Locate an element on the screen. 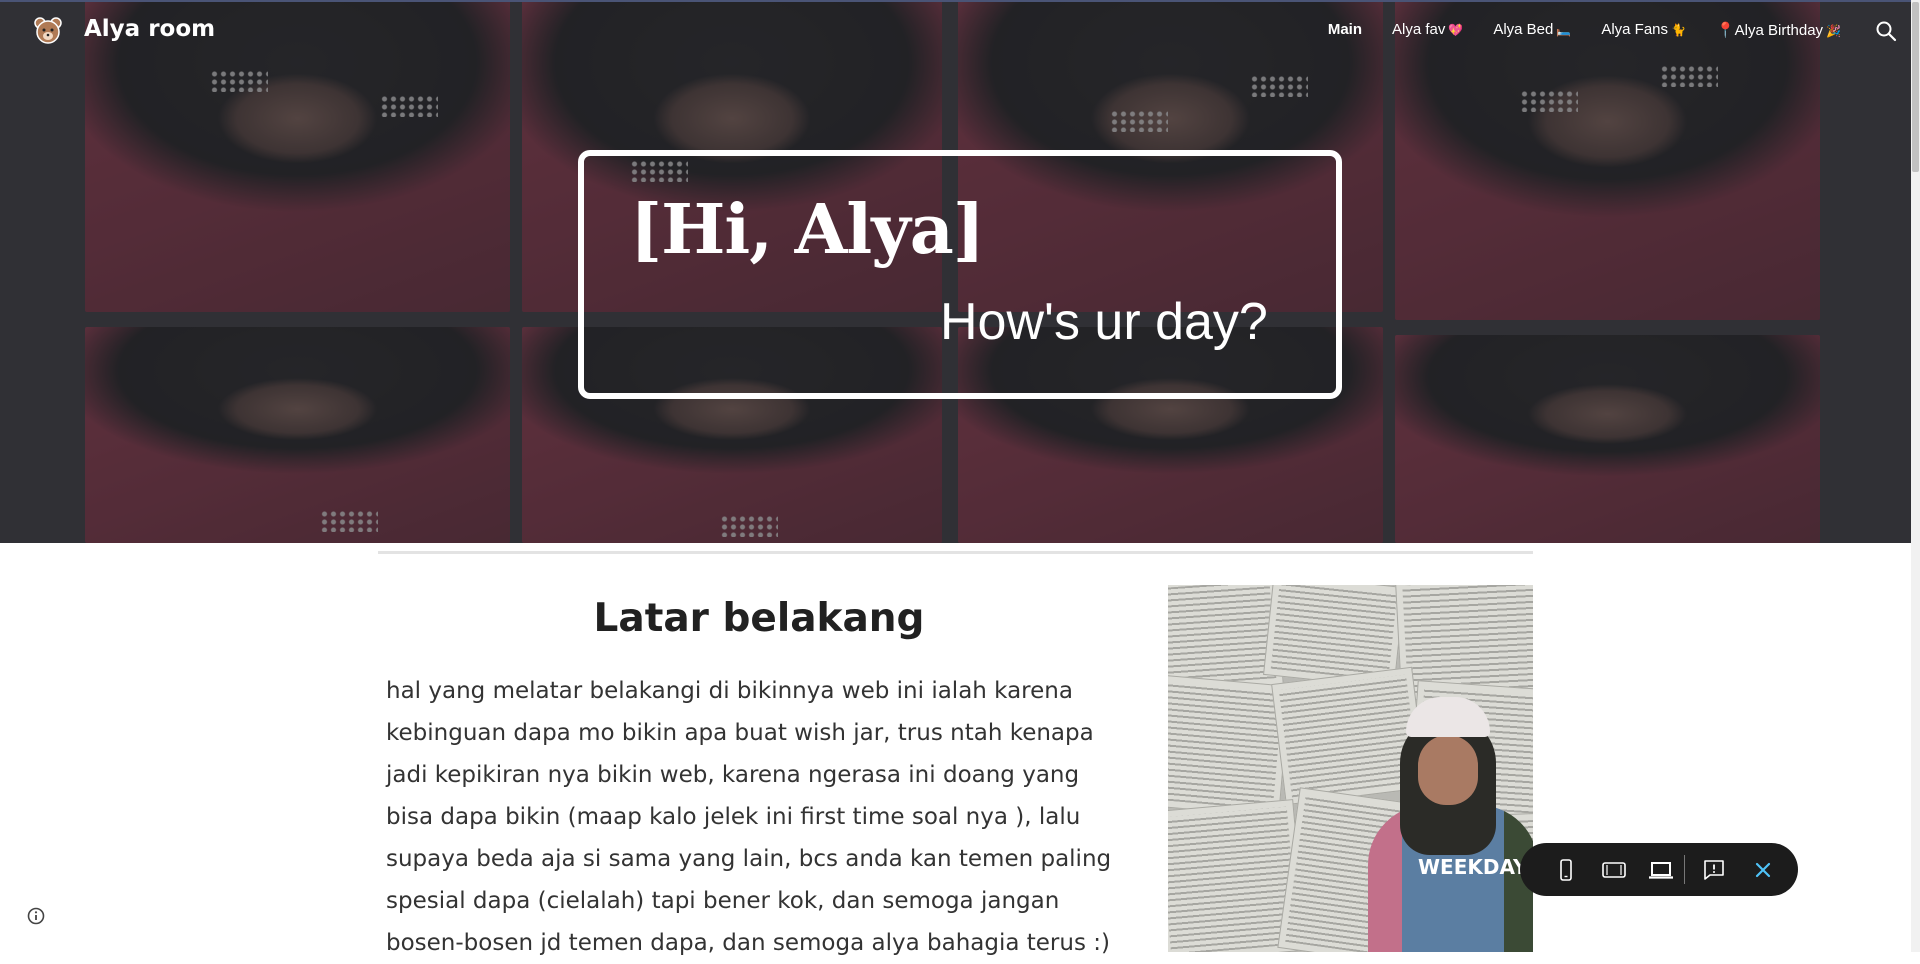 This screenshot has height=964, width=1920. nav-item-alya-fans: Alya Fans 🐈 is located at coordinates (1643, 30).